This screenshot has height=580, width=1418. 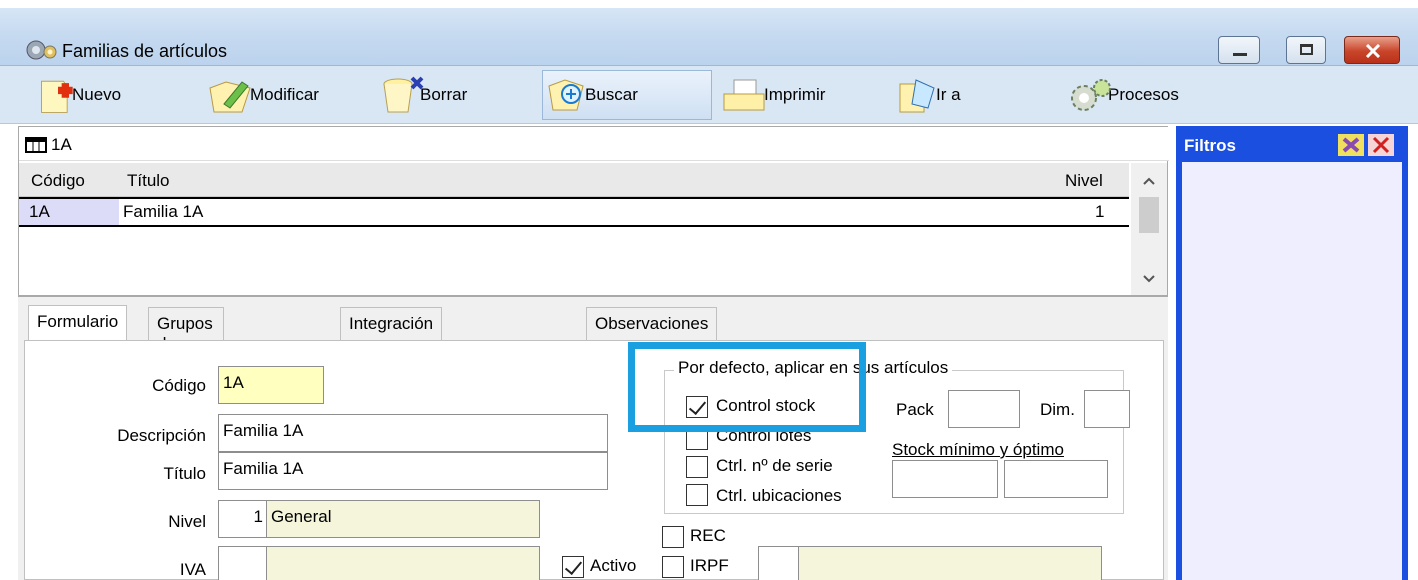 What do you see at coordinates (917, 96) in the screenshot?
I see `go-to-icon` at bounding box center [917, 96].